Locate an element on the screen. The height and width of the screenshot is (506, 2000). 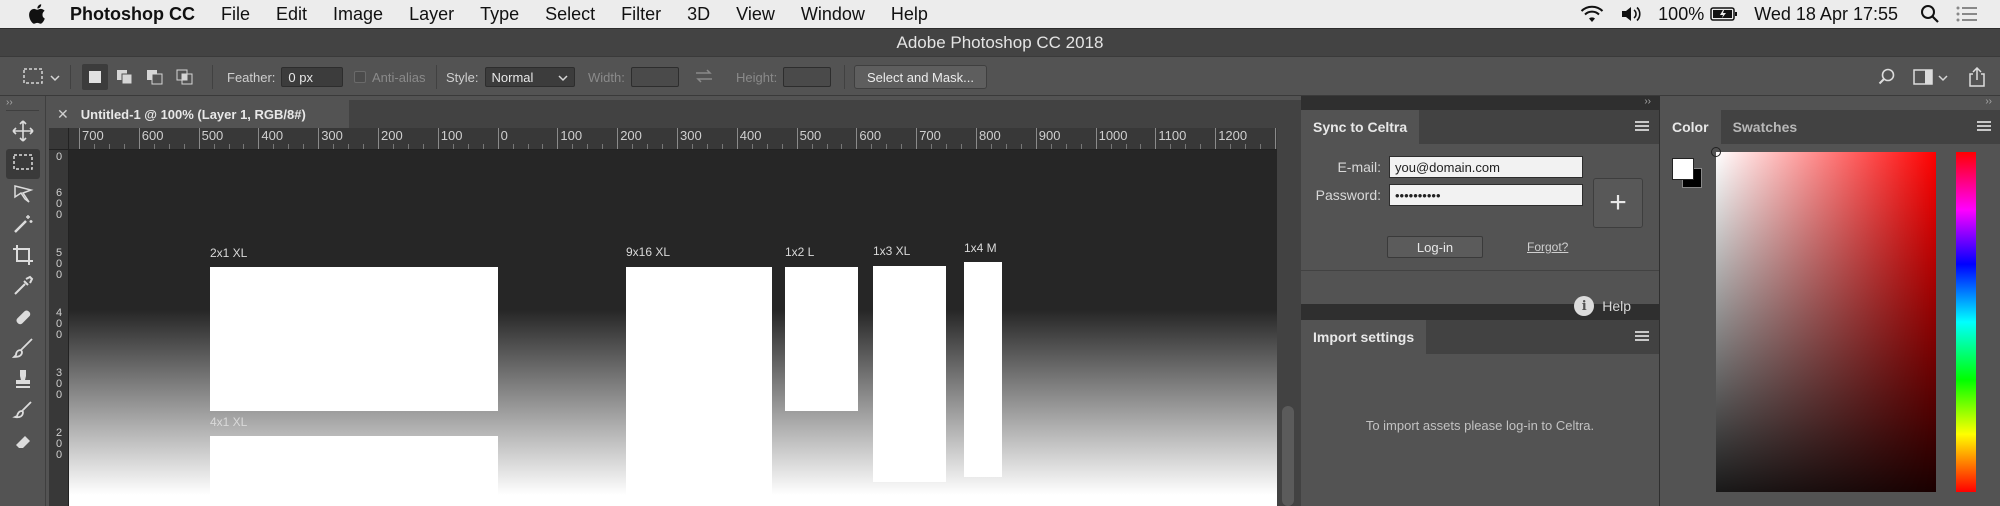
chevron-down-icon is located at coordinates (1943, 77).